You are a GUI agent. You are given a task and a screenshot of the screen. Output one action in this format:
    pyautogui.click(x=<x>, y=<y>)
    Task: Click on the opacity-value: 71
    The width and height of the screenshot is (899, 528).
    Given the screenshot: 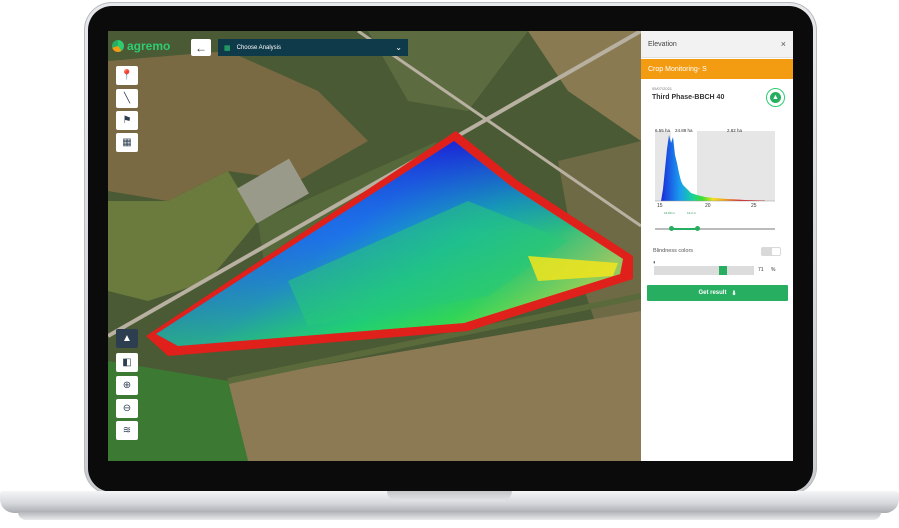 What is the action you would take?
    pyautogui.click(x=761, y=270)
    